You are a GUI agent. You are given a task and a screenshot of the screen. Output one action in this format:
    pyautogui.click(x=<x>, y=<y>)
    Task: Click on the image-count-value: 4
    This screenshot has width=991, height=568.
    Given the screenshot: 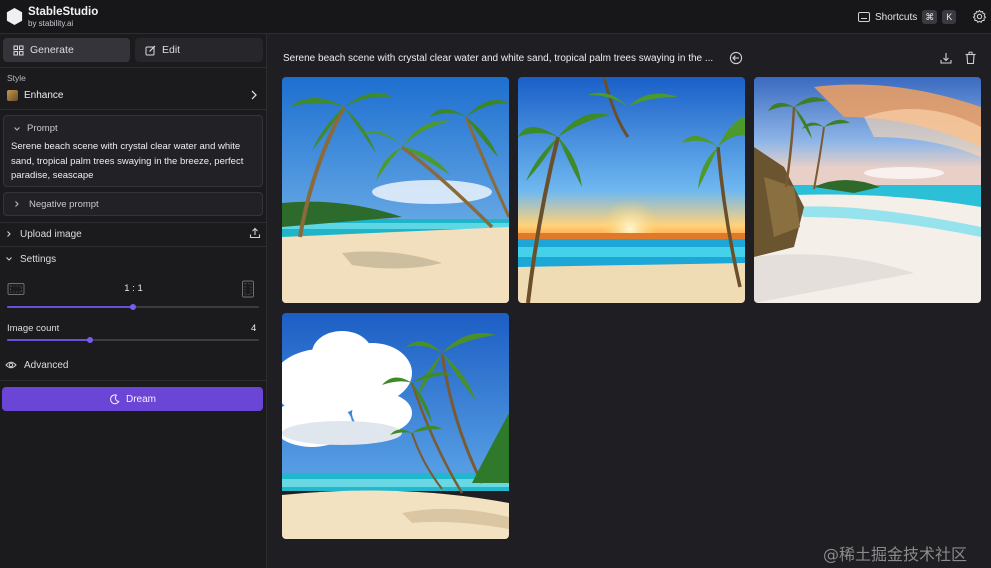 What is the action you would take?
    pyautogui.click(x=254, y=328)
    